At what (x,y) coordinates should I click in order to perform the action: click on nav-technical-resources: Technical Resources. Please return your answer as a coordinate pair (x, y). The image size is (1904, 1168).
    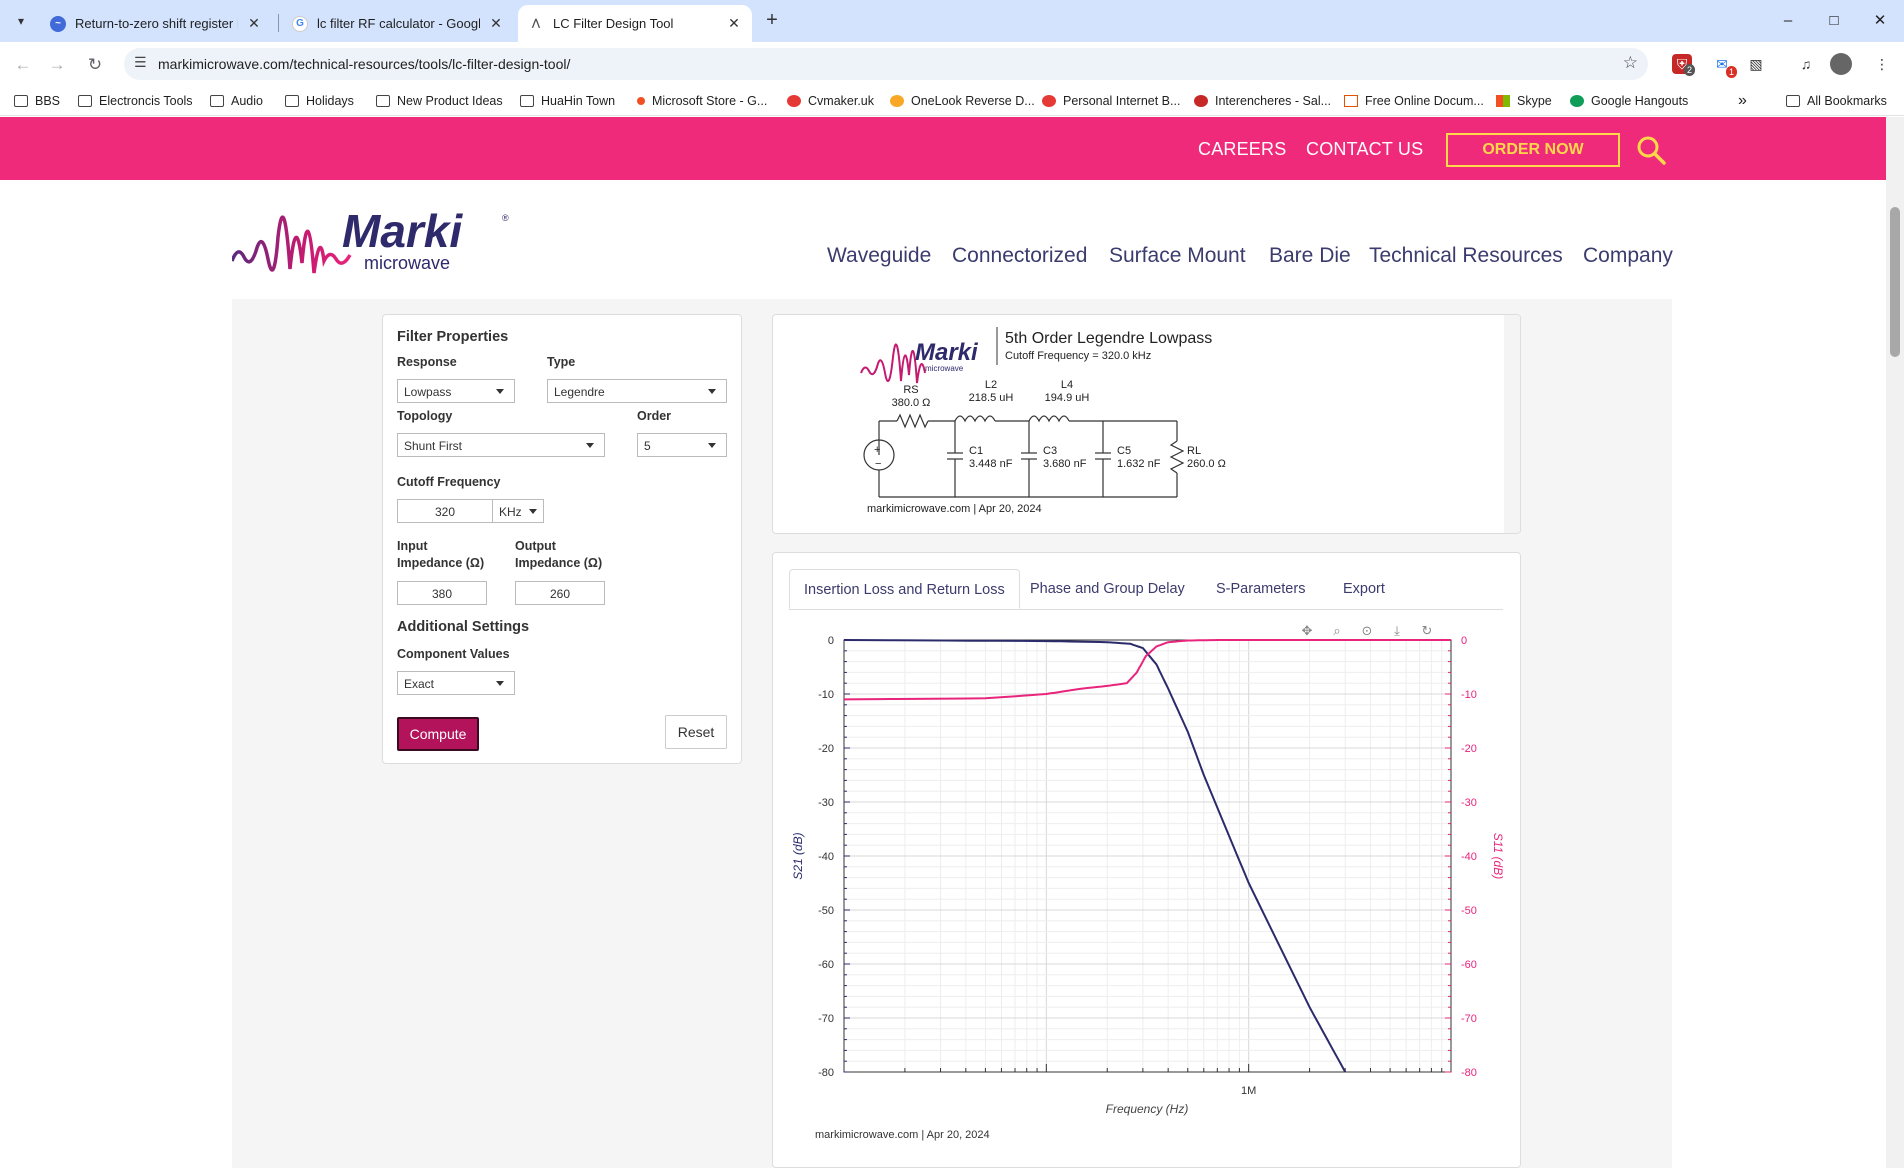
    Looking at the image, I should click on (1466, 256).